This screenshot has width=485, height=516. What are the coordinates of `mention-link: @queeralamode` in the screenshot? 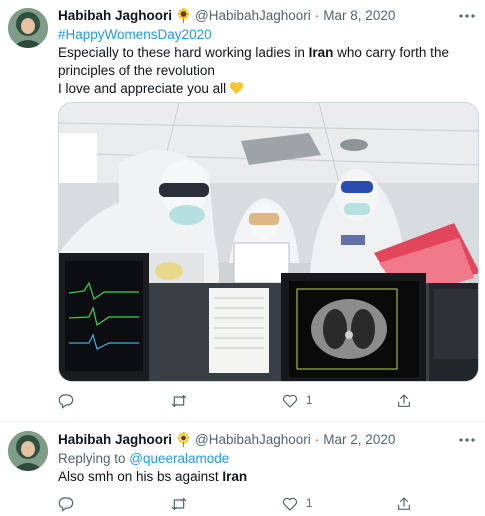 It's located at (179, 458).